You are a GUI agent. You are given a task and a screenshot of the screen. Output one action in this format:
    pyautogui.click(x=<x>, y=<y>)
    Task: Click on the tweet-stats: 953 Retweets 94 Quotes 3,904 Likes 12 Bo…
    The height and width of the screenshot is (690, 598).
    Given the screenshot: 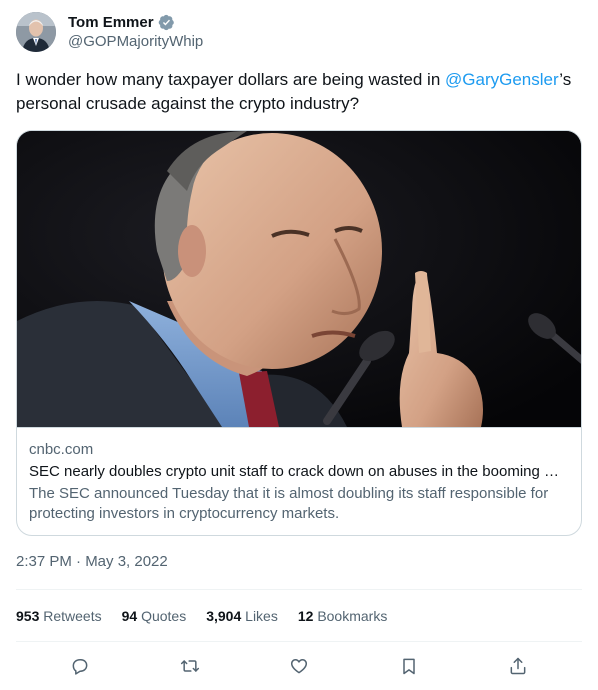 What is the action you would take?
    pyautogui.click(x=211, y=616)
    